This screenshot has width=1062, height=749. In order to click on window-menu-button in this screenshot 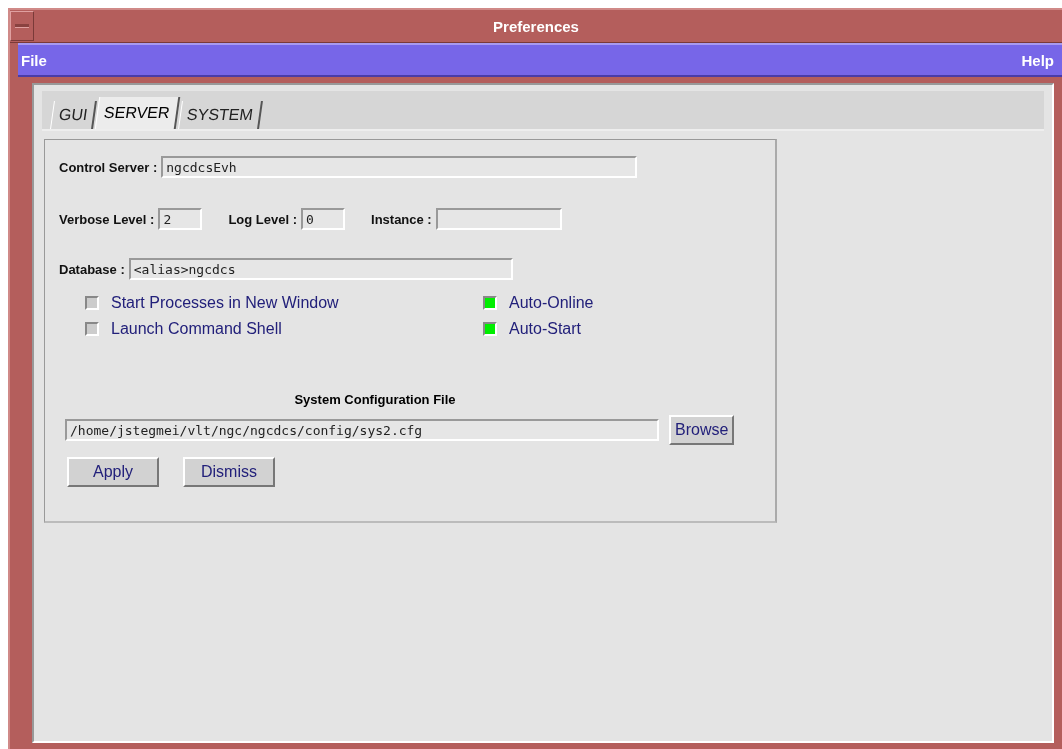, I will do `click(22, 26)`.